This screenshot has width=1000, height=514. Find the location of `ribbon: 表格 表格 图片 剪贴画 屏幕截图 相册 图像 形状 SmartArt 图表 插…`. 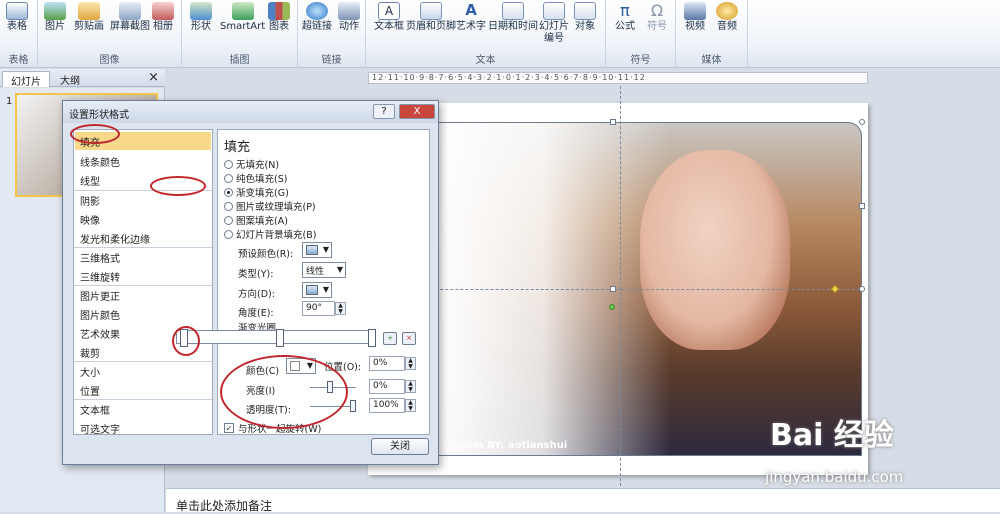

ribbon: 表格 表格 图片 剪贴画 屏幕截图 相册 图像 形状 SmartArt 图表 插… is located at coordinates (500, 34).